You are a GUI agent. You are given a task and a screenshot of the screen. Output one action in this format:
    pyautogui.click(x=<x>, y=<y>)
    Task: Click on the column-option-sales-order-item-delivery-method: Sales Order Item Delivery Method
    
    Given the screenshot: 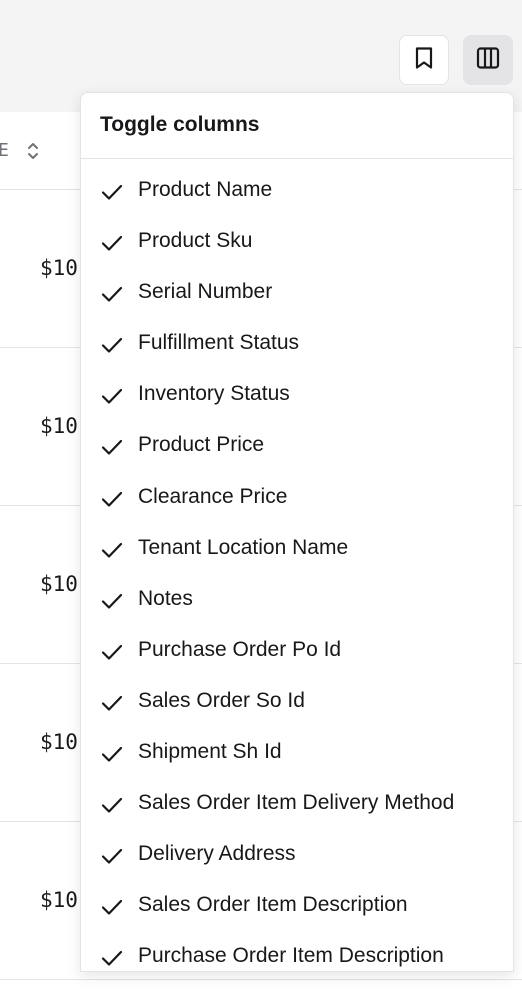 What is the action you would take?
    pyautogui.click(x=297, y=804)
    